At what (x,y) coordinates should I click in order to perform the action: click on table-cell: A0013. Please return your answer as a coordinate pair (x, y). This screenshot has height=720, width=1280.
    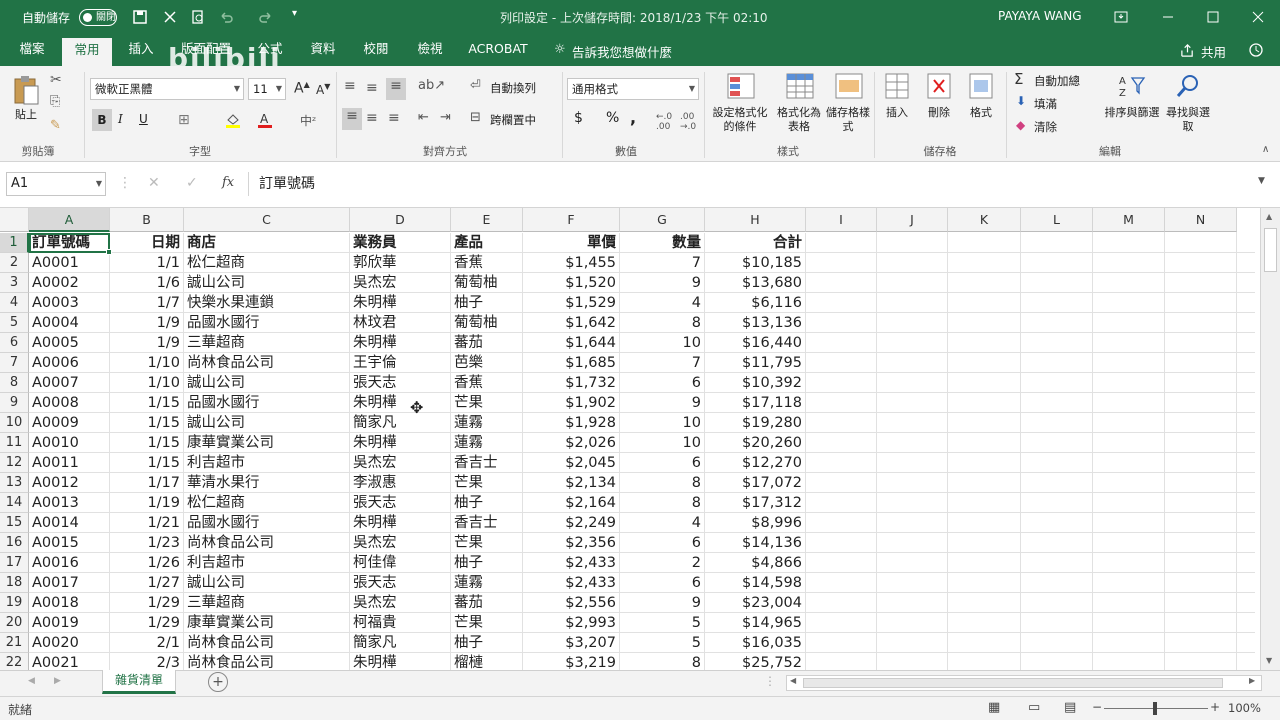
    Looking at the image, I should click on (69, 503).